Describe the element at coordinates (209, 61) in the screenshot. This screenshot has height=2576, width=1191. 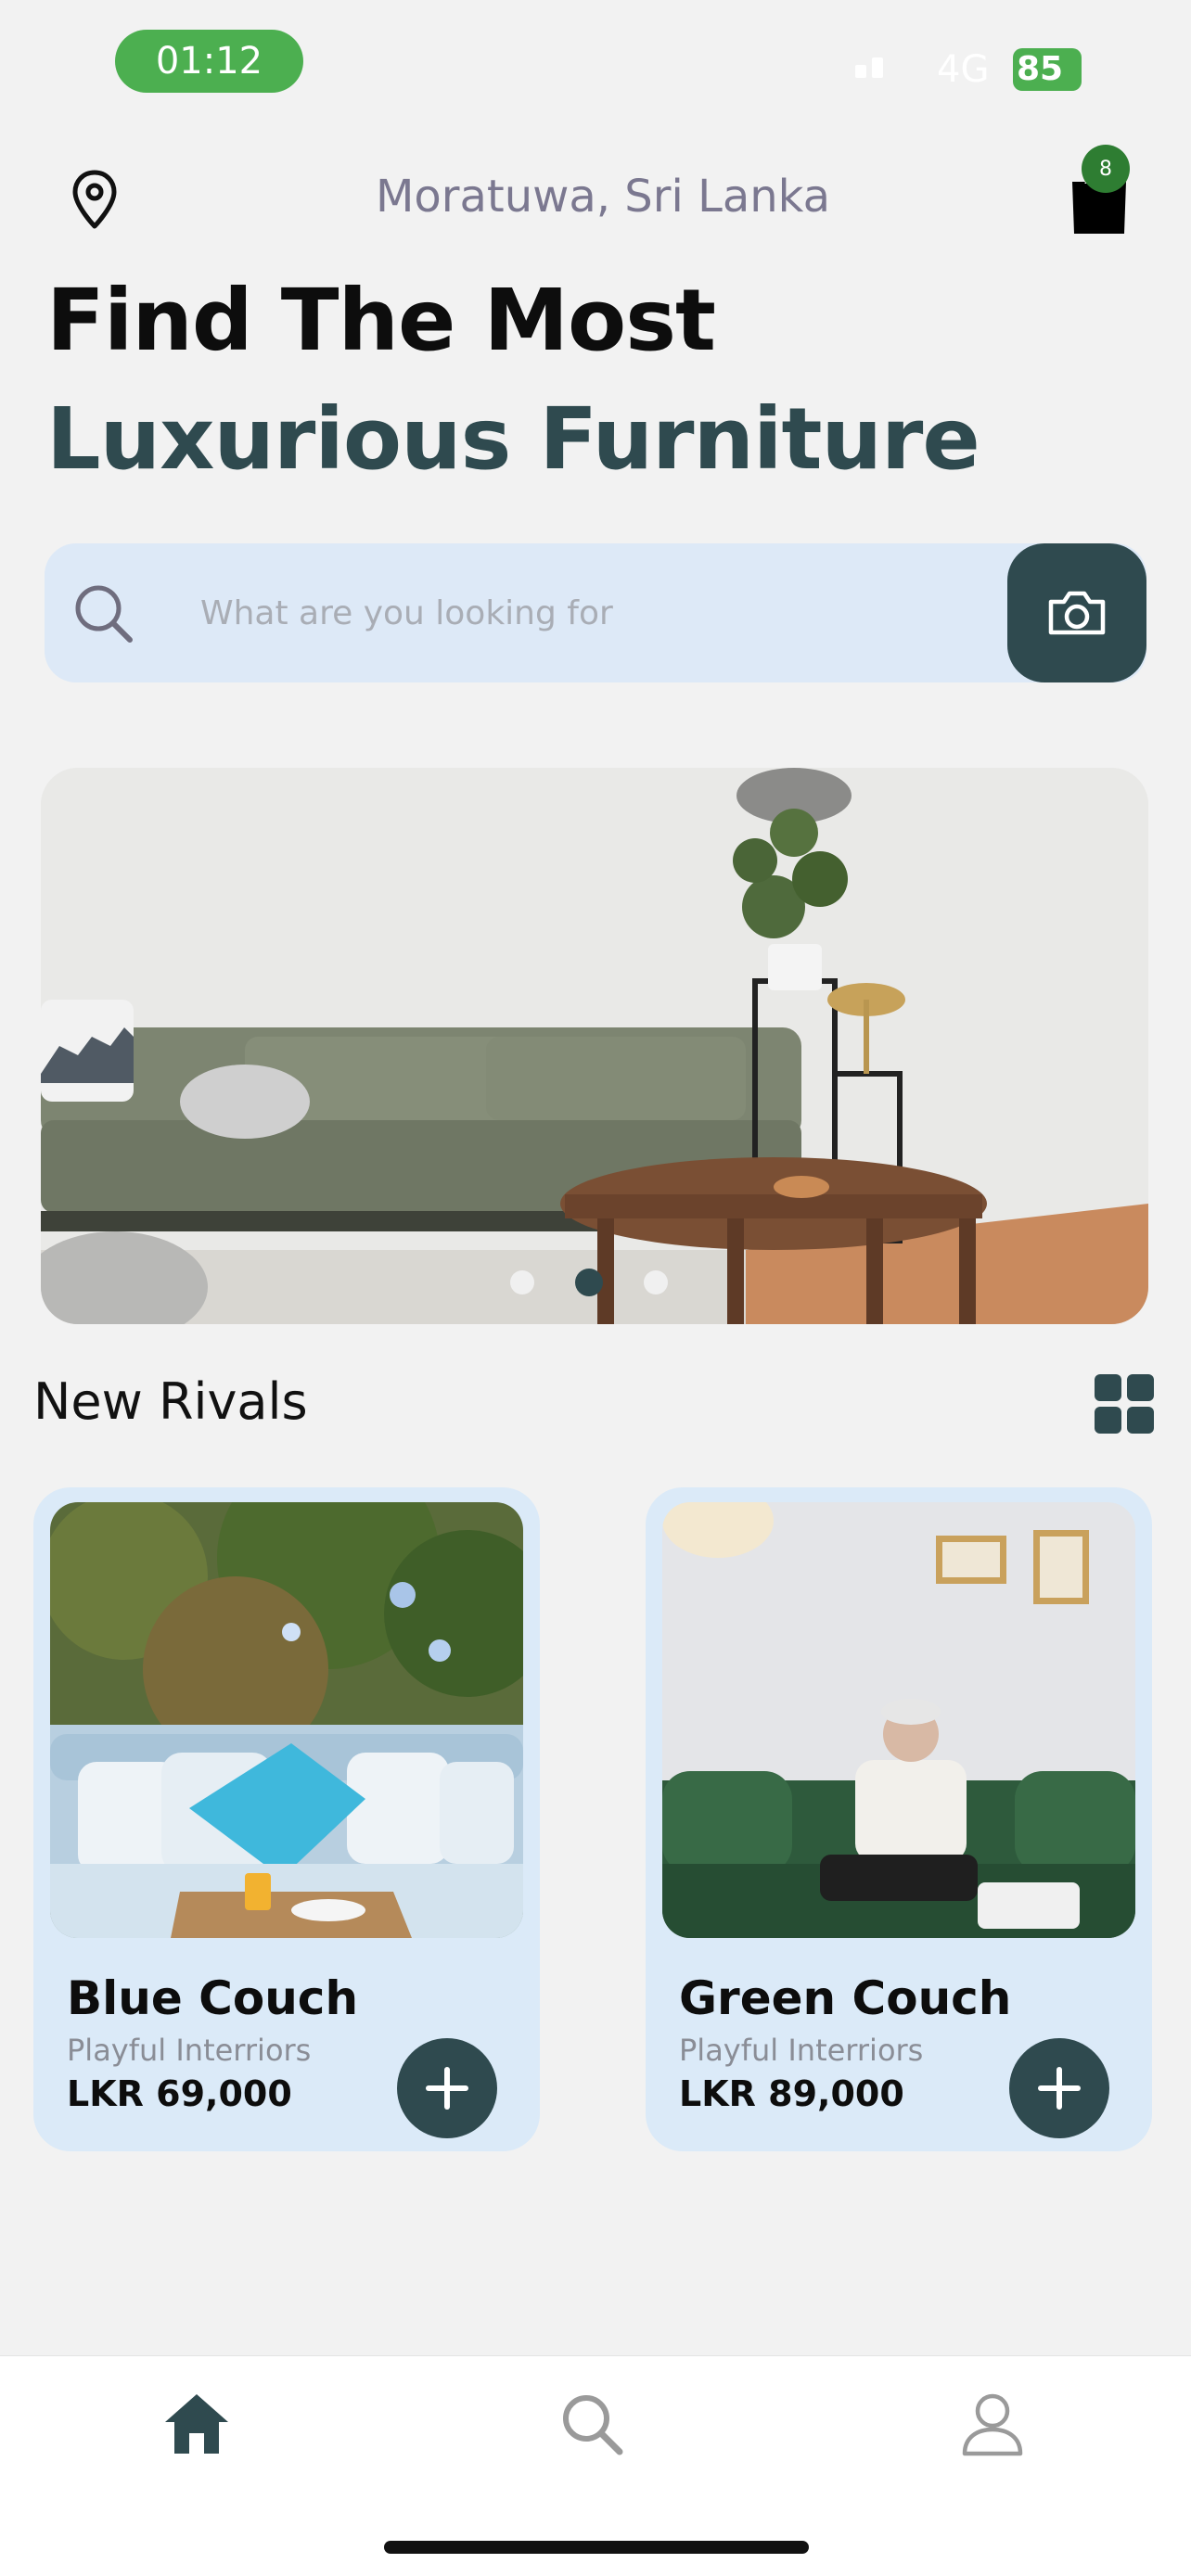
I see `status-time: 01:12` at that location.